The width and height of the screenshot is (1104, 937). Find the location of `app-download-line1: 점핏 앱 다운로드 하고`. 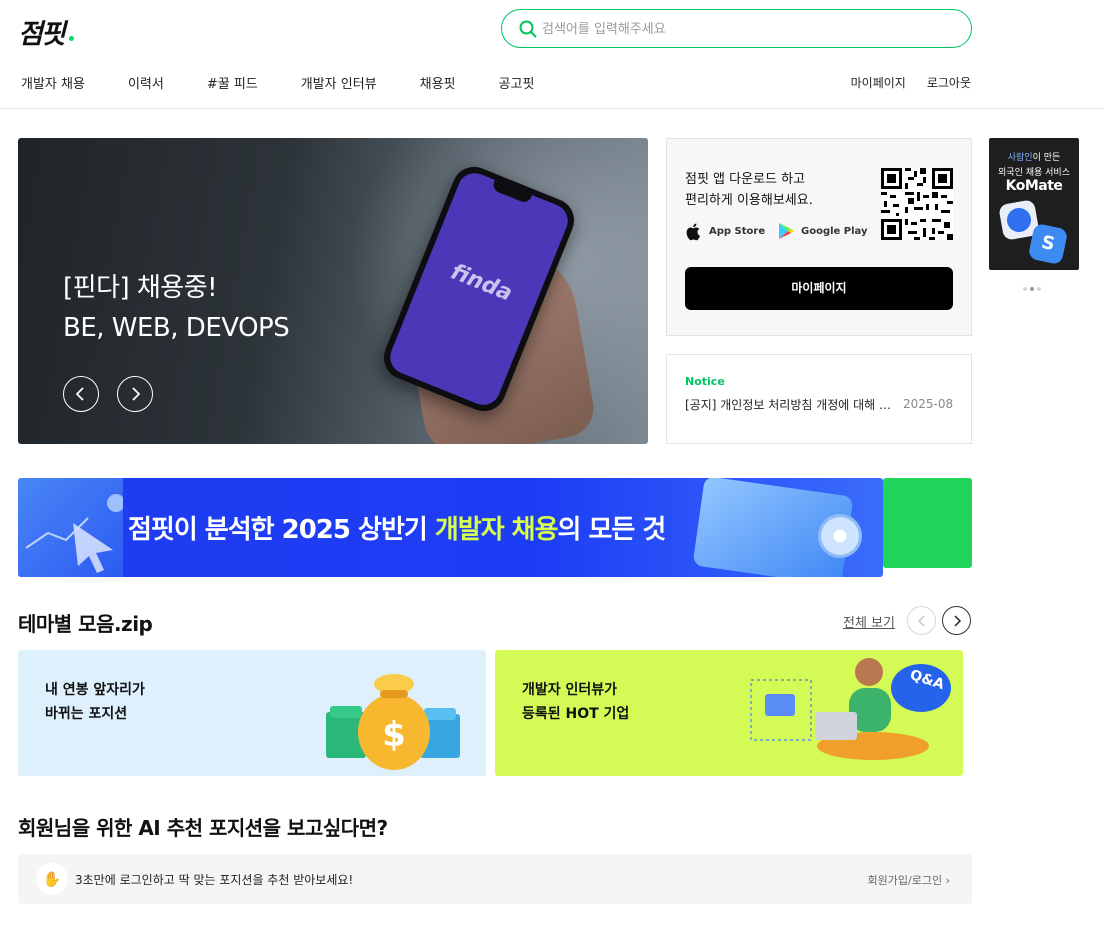

app-download-line1: 점핏 앱 다운로드 하고 is located at coordinates (745, 179).